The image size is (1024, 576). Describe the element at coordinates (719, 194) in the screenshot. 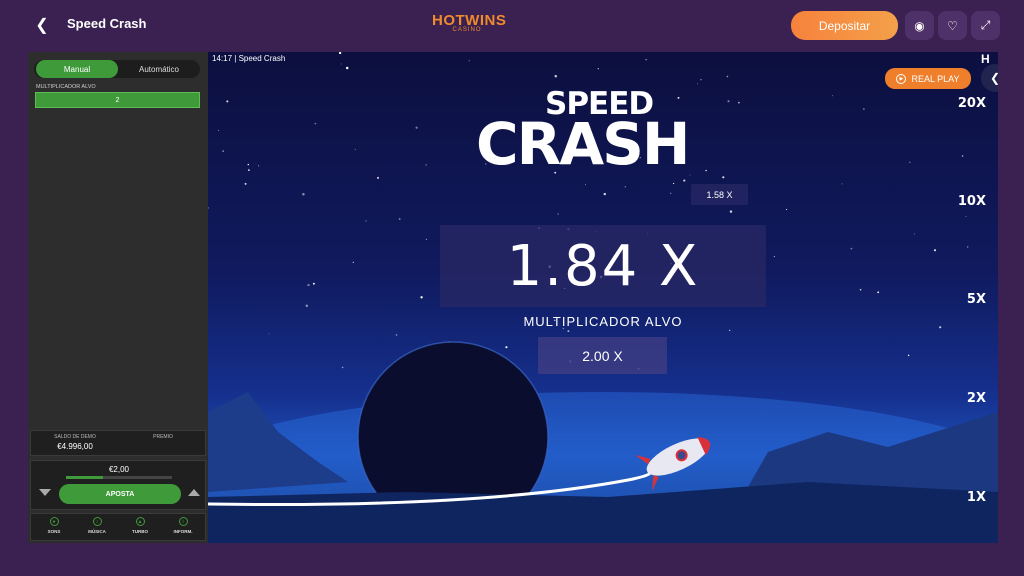

I see `previous-multiplier: 1.58 X` at that location.